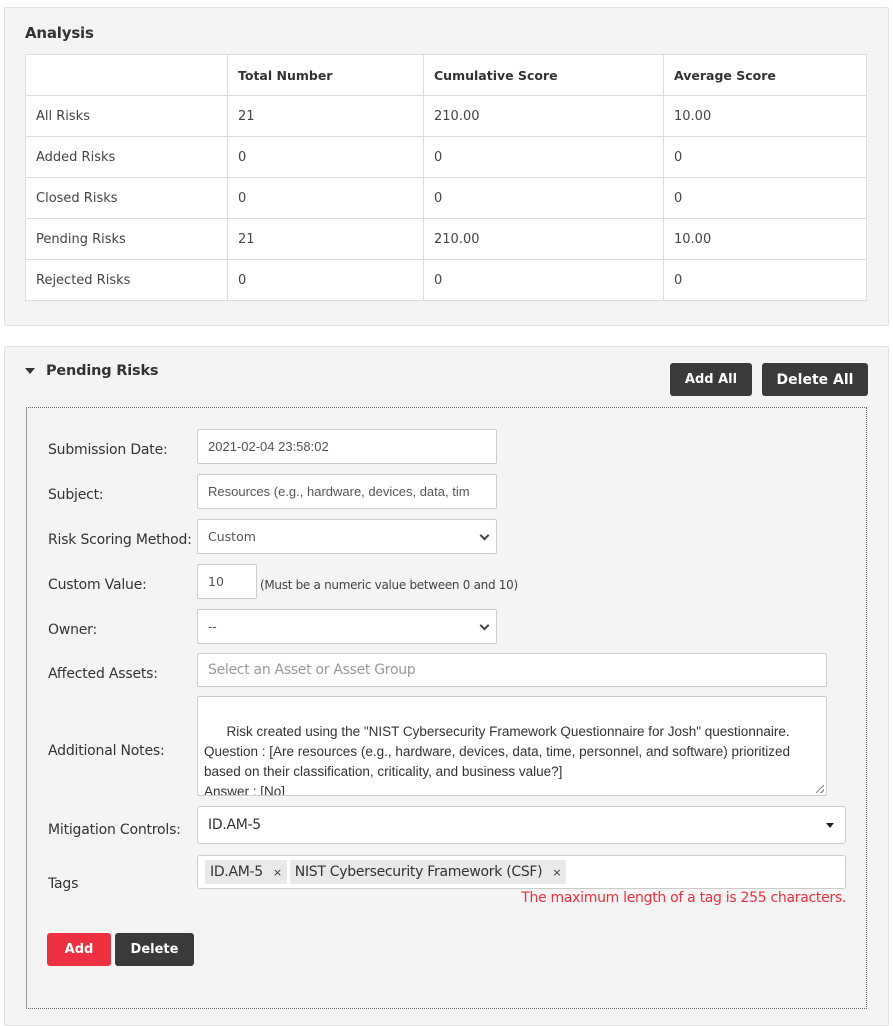 This screenshot has height=1026, width=893. Describe the element at coordinates (79, 949) in the screenshot. I see `add-button: Add` at that location.